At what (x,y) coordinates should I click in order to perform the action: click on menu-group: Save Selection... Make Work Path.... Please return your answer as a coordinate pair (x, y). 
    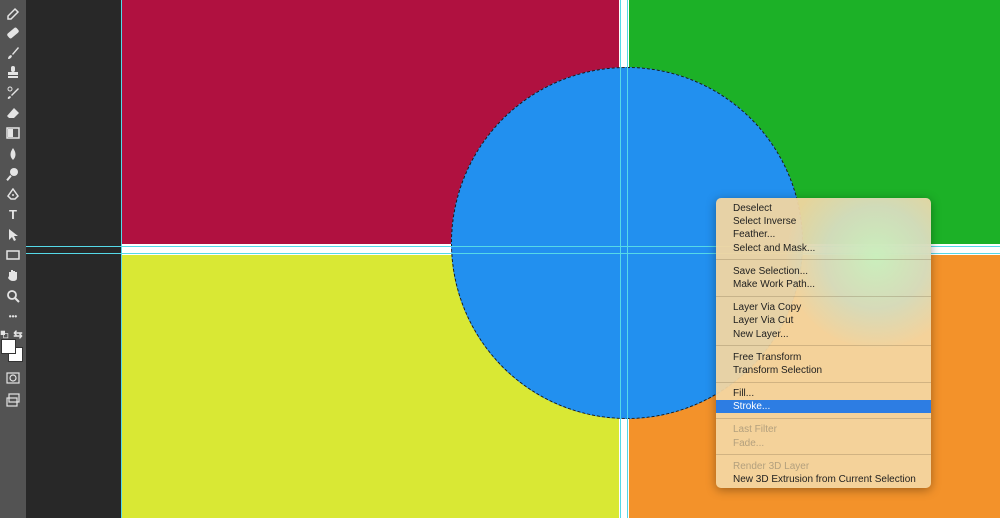
    Looking at the image, I should click on (823, 278).